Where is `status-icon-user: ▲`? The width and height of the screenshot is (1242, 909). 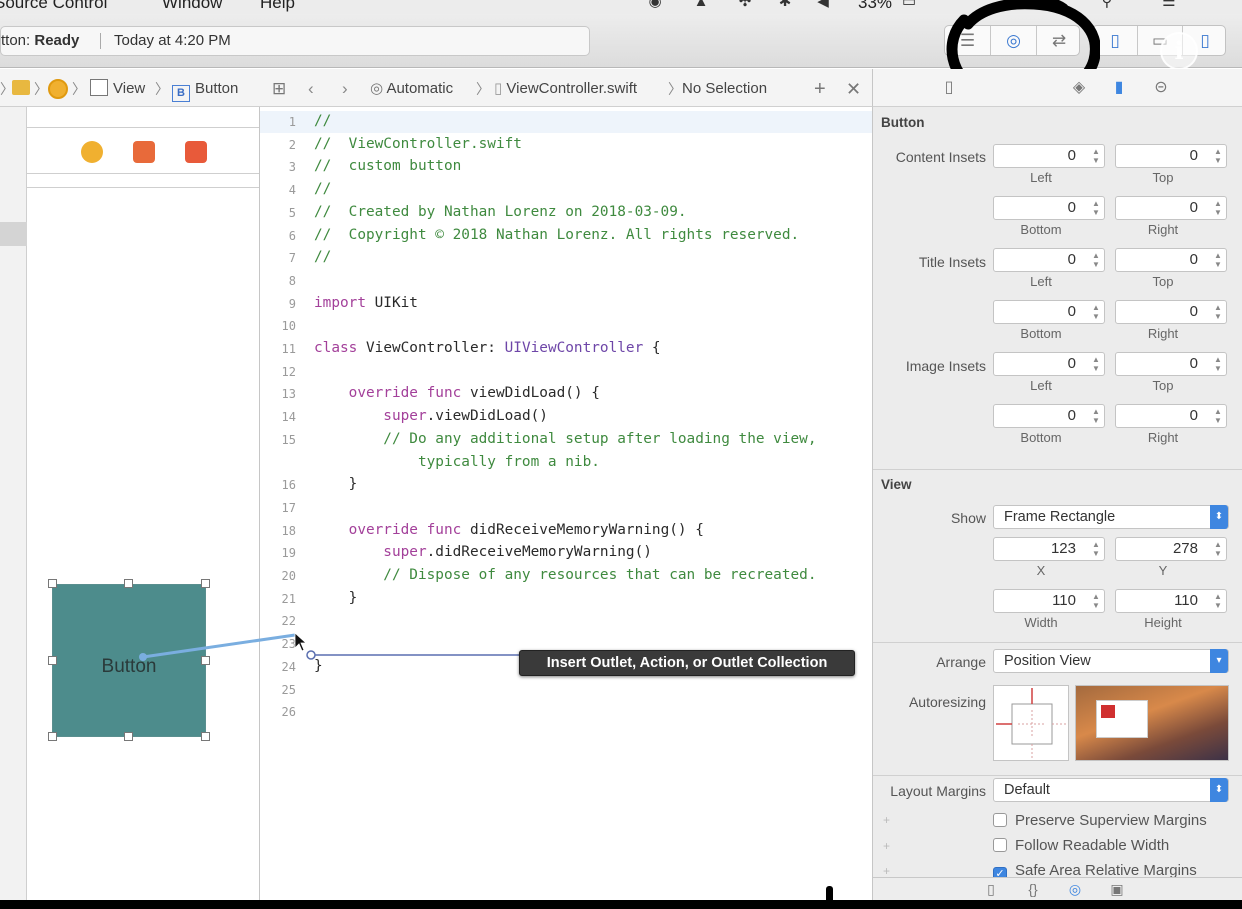
status-icon-user: ▲ is located at coordinates (701, 5).